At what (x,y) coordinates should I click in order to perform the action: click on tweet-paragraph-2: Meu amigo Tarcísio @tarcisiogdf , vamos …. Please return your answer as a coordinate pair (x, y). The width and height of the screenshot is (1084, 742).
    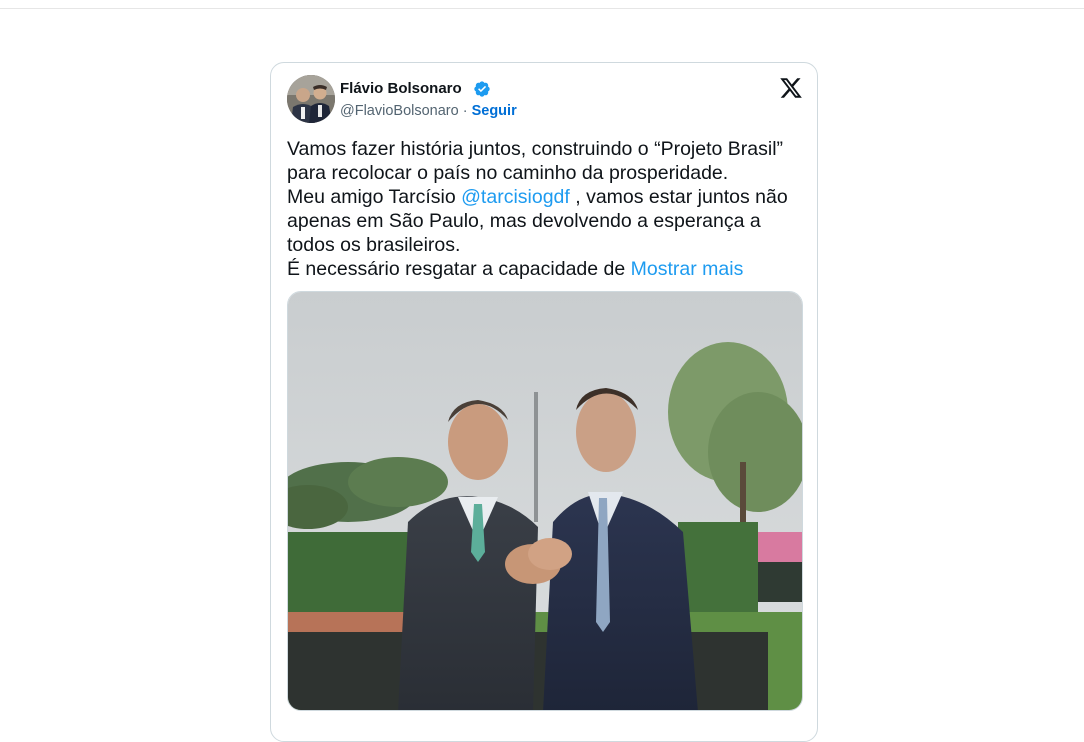
    Looking at the image, I should click on (547, 221).